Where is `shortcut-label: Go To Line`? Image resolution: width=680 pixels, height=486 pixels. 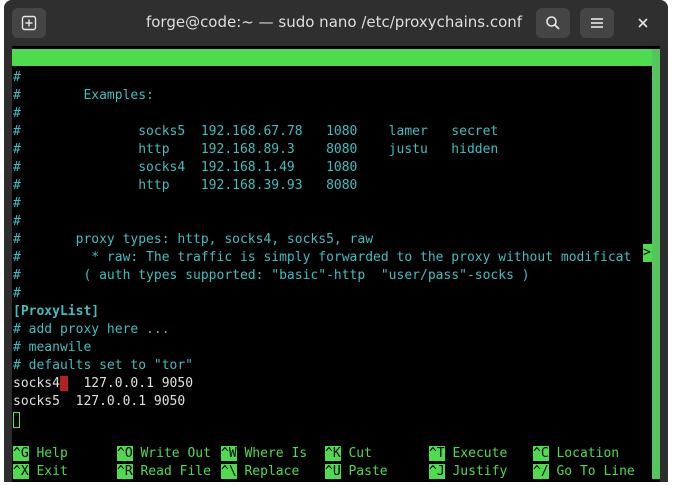 shortcut-label: Go To Line is located at coordinates (595, 471).